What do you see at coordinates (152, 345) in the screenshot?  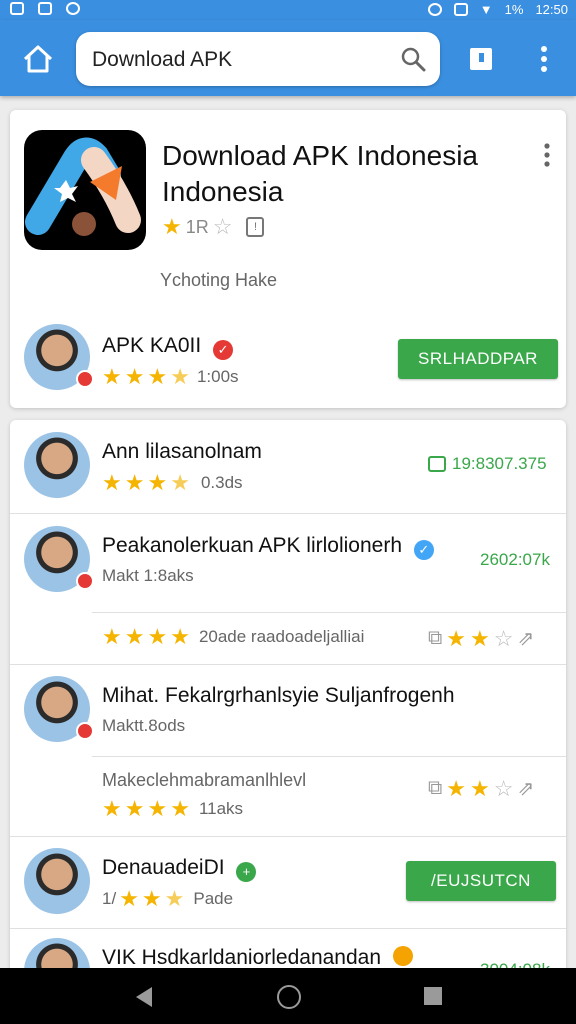 I see `featured-name-text: APK KA0II` at bounding box center [152, 345].